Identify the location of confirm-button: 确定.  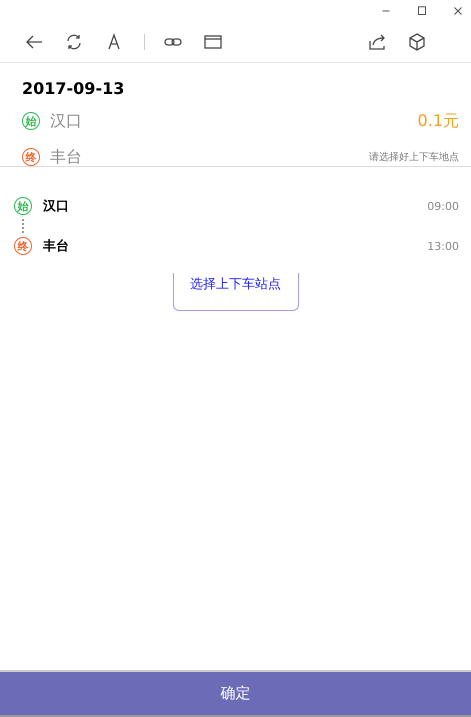
(235, 693).